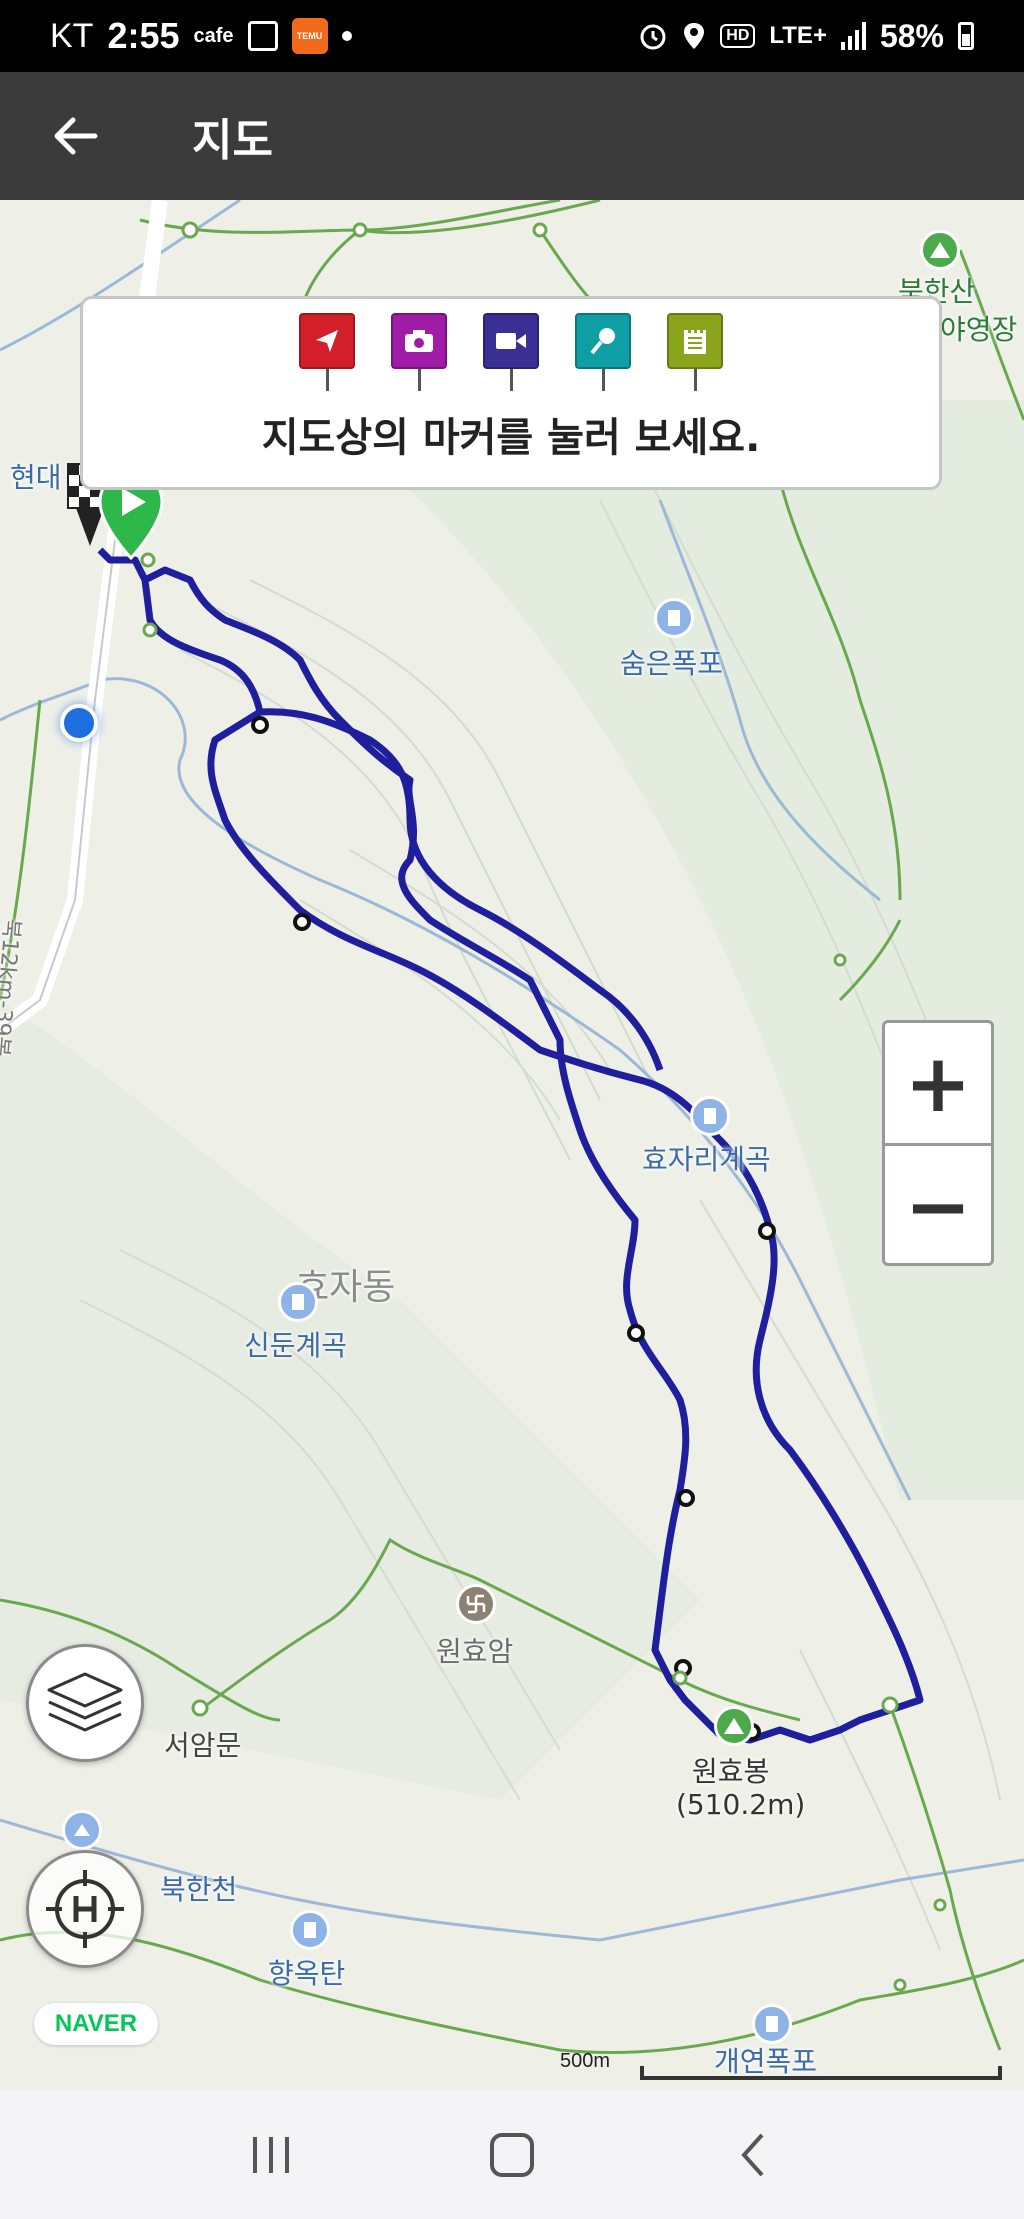 Image resolution: width=1024 pixels, height=2219 pixels. What do you see at coordinates (262, 36) in the screenshot?
I see `gallery-notification-icon` at bounding box center [262, 36].